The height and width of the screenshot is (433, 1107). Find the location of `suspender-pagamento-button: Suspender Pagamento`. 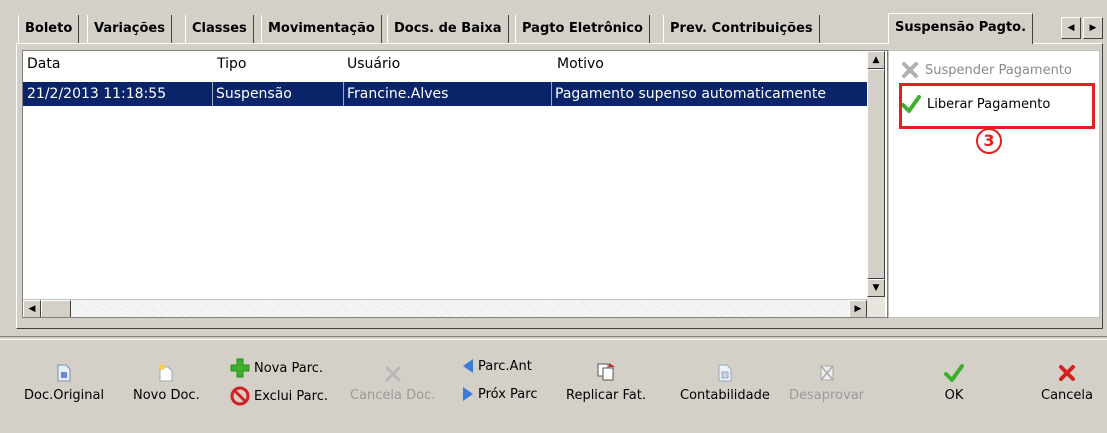

suspender-pagamento-button: Suspender Pagamento is located at coordinates (986, 70).